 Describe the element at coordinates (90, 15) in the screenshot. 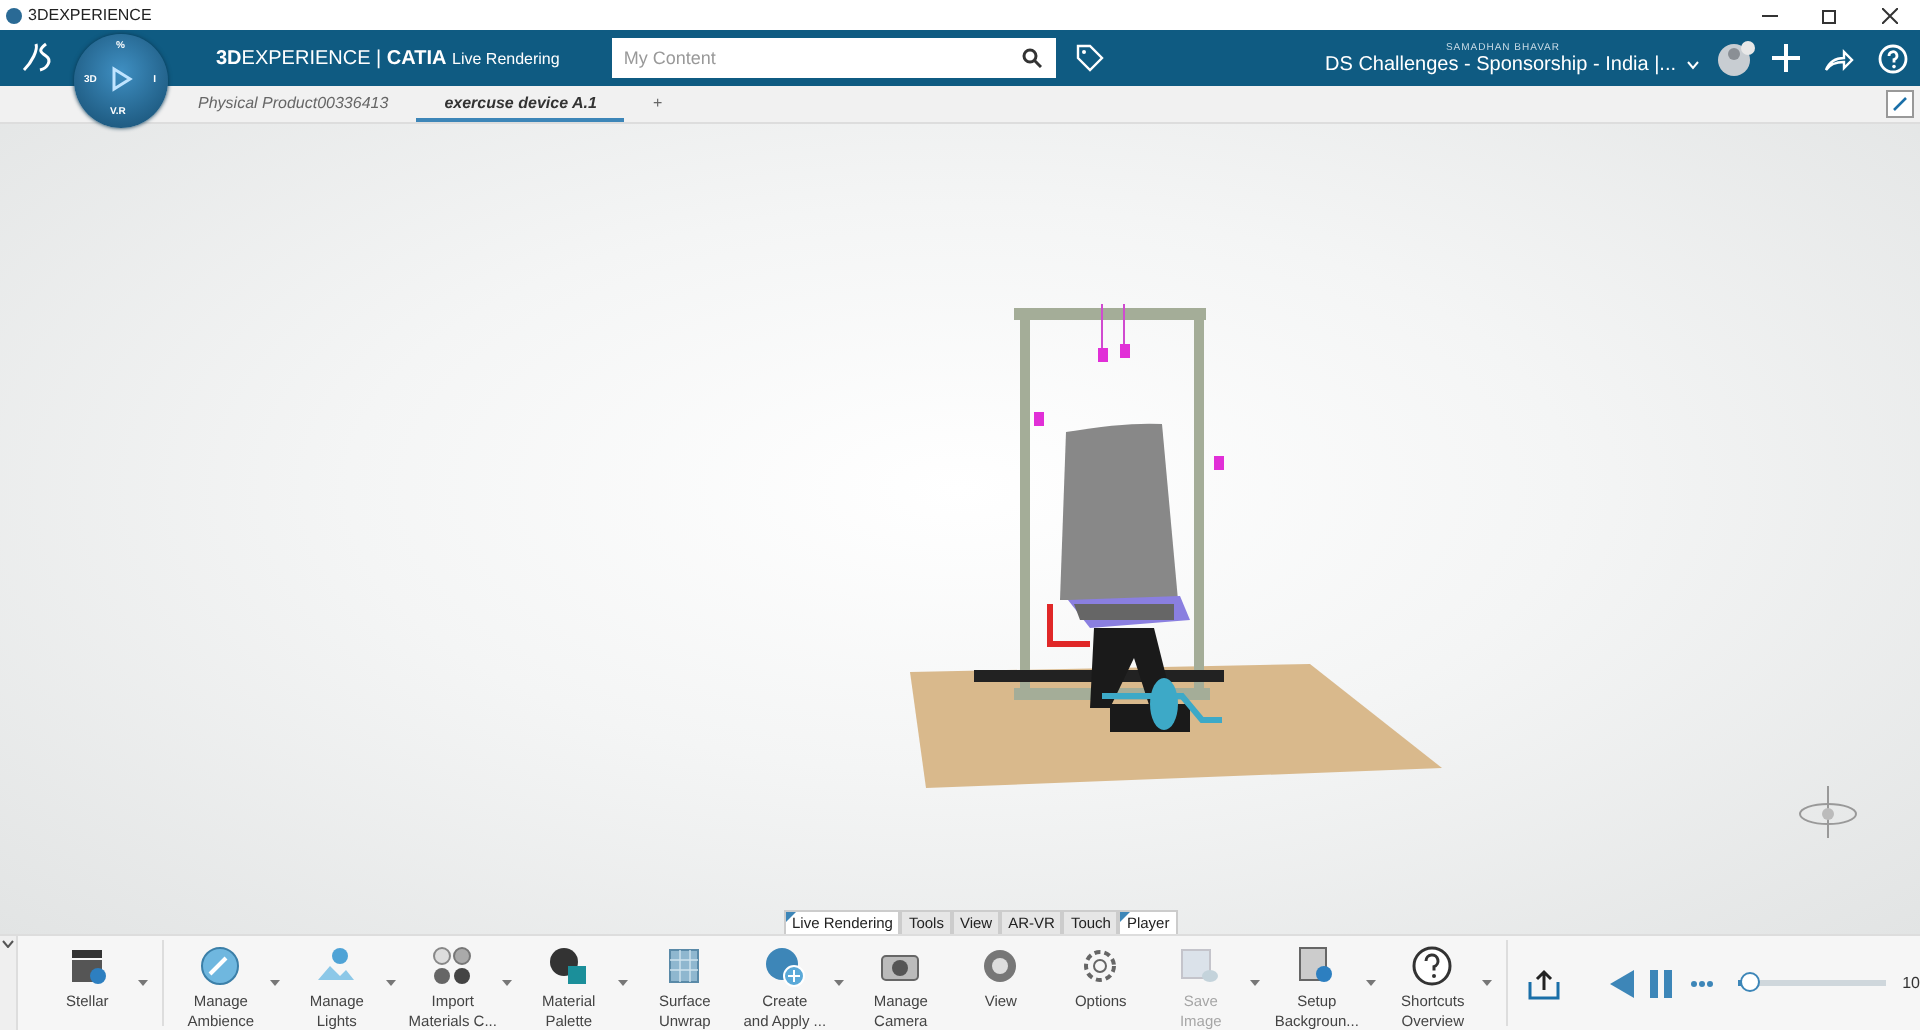

I see `window-title: 3DEXPERIENCE` at that location.